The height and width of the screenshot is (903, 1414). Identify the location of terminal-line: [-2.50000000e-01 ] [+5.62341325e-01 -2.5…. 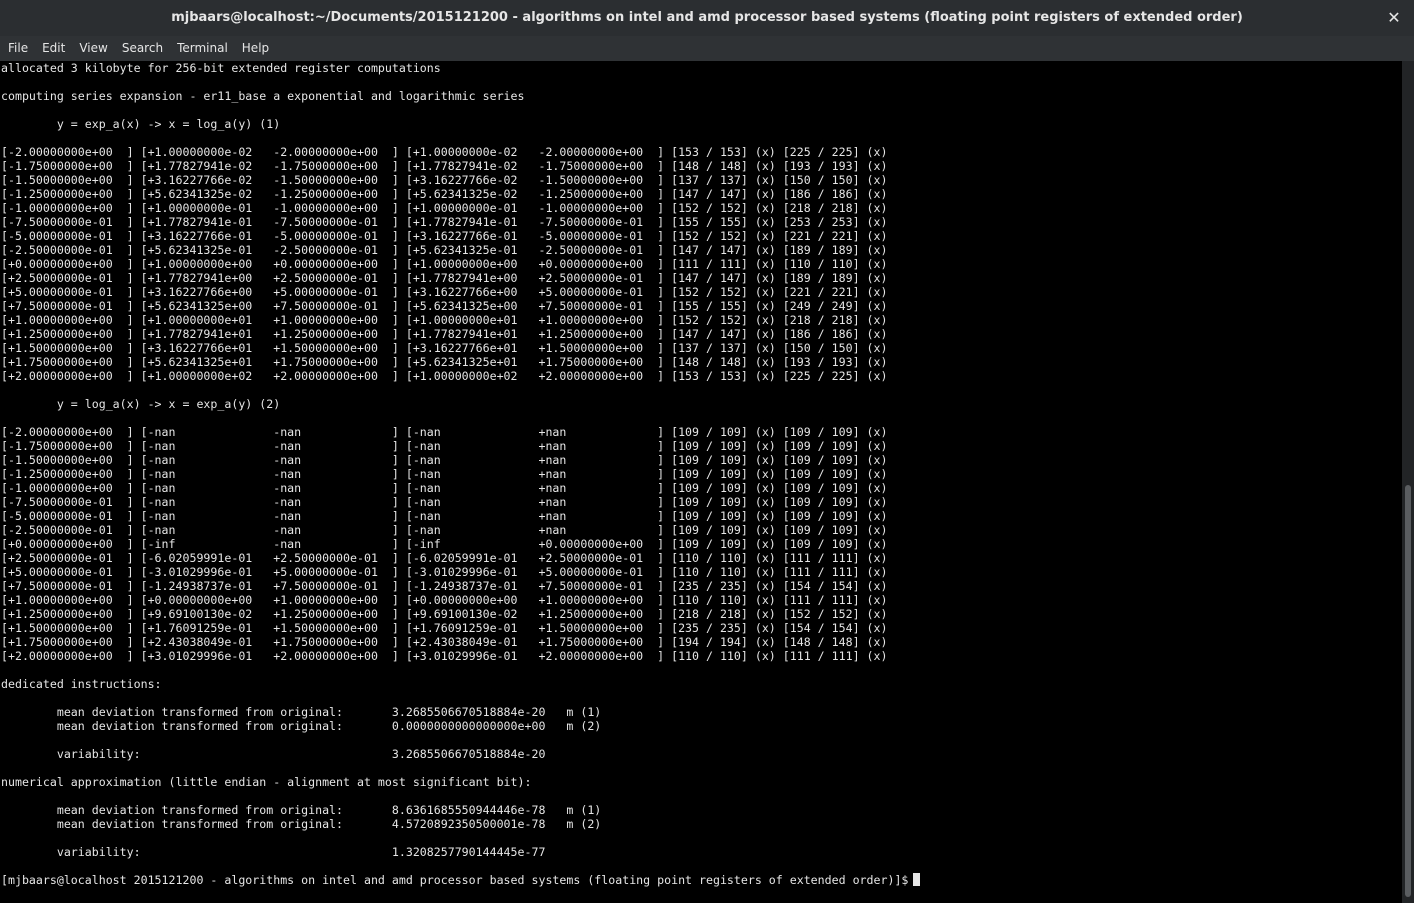
(444, 250).